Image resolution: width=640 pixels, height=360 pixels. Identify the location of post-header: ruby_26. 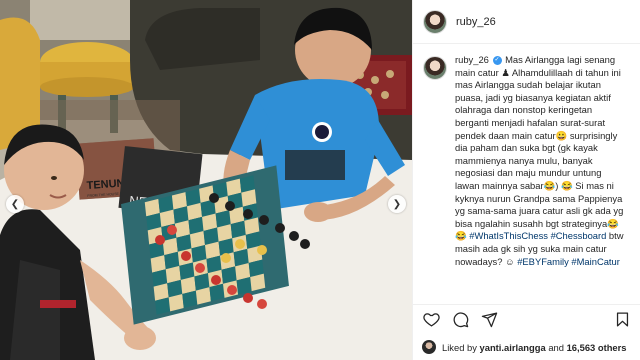
(526, 22).